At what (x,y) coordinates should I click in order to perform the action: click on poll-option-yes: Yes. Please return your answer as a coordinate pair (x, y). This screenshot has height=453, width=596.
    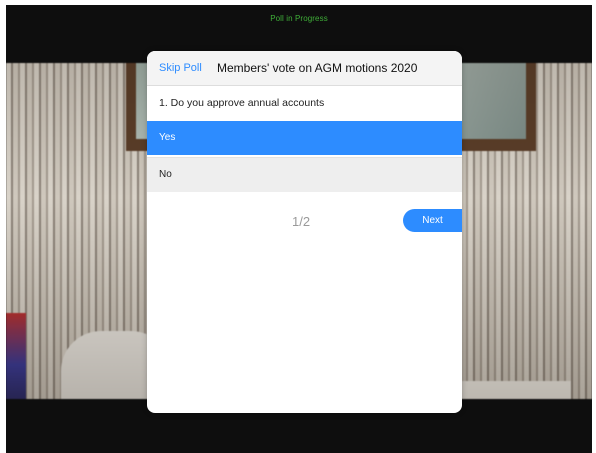
    Looking at the image, I should click on (304, 138).